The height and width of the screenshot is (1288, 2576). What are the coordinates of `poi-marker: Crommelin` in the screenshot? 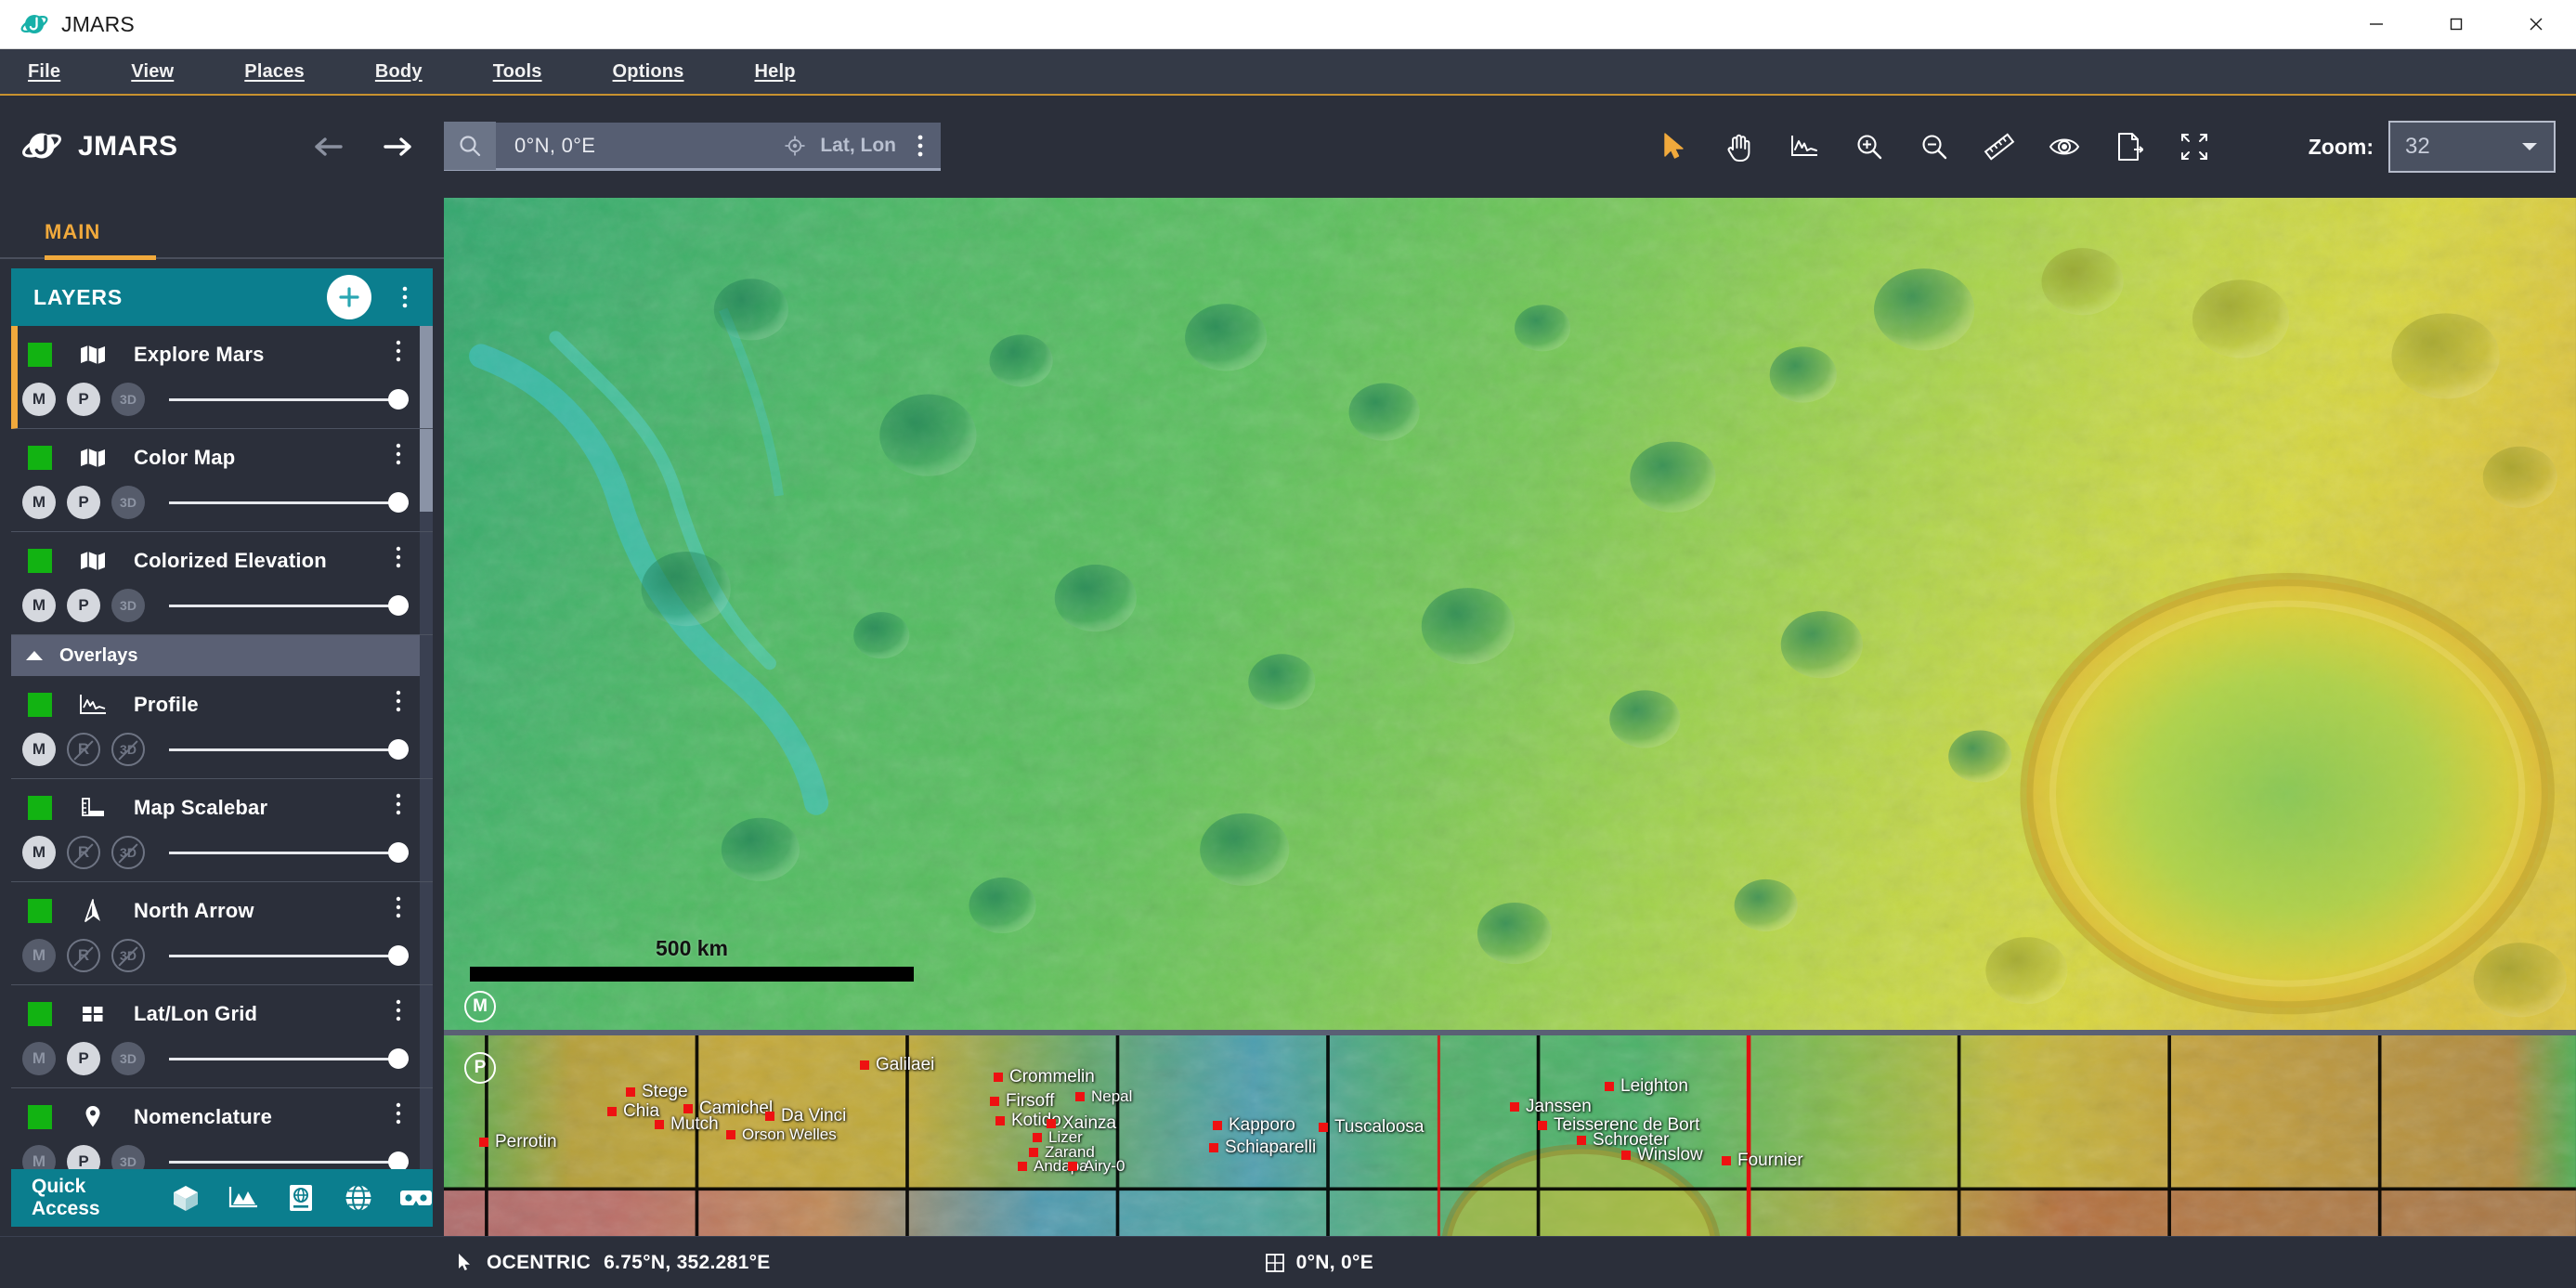 It's located at (1044, 1077).